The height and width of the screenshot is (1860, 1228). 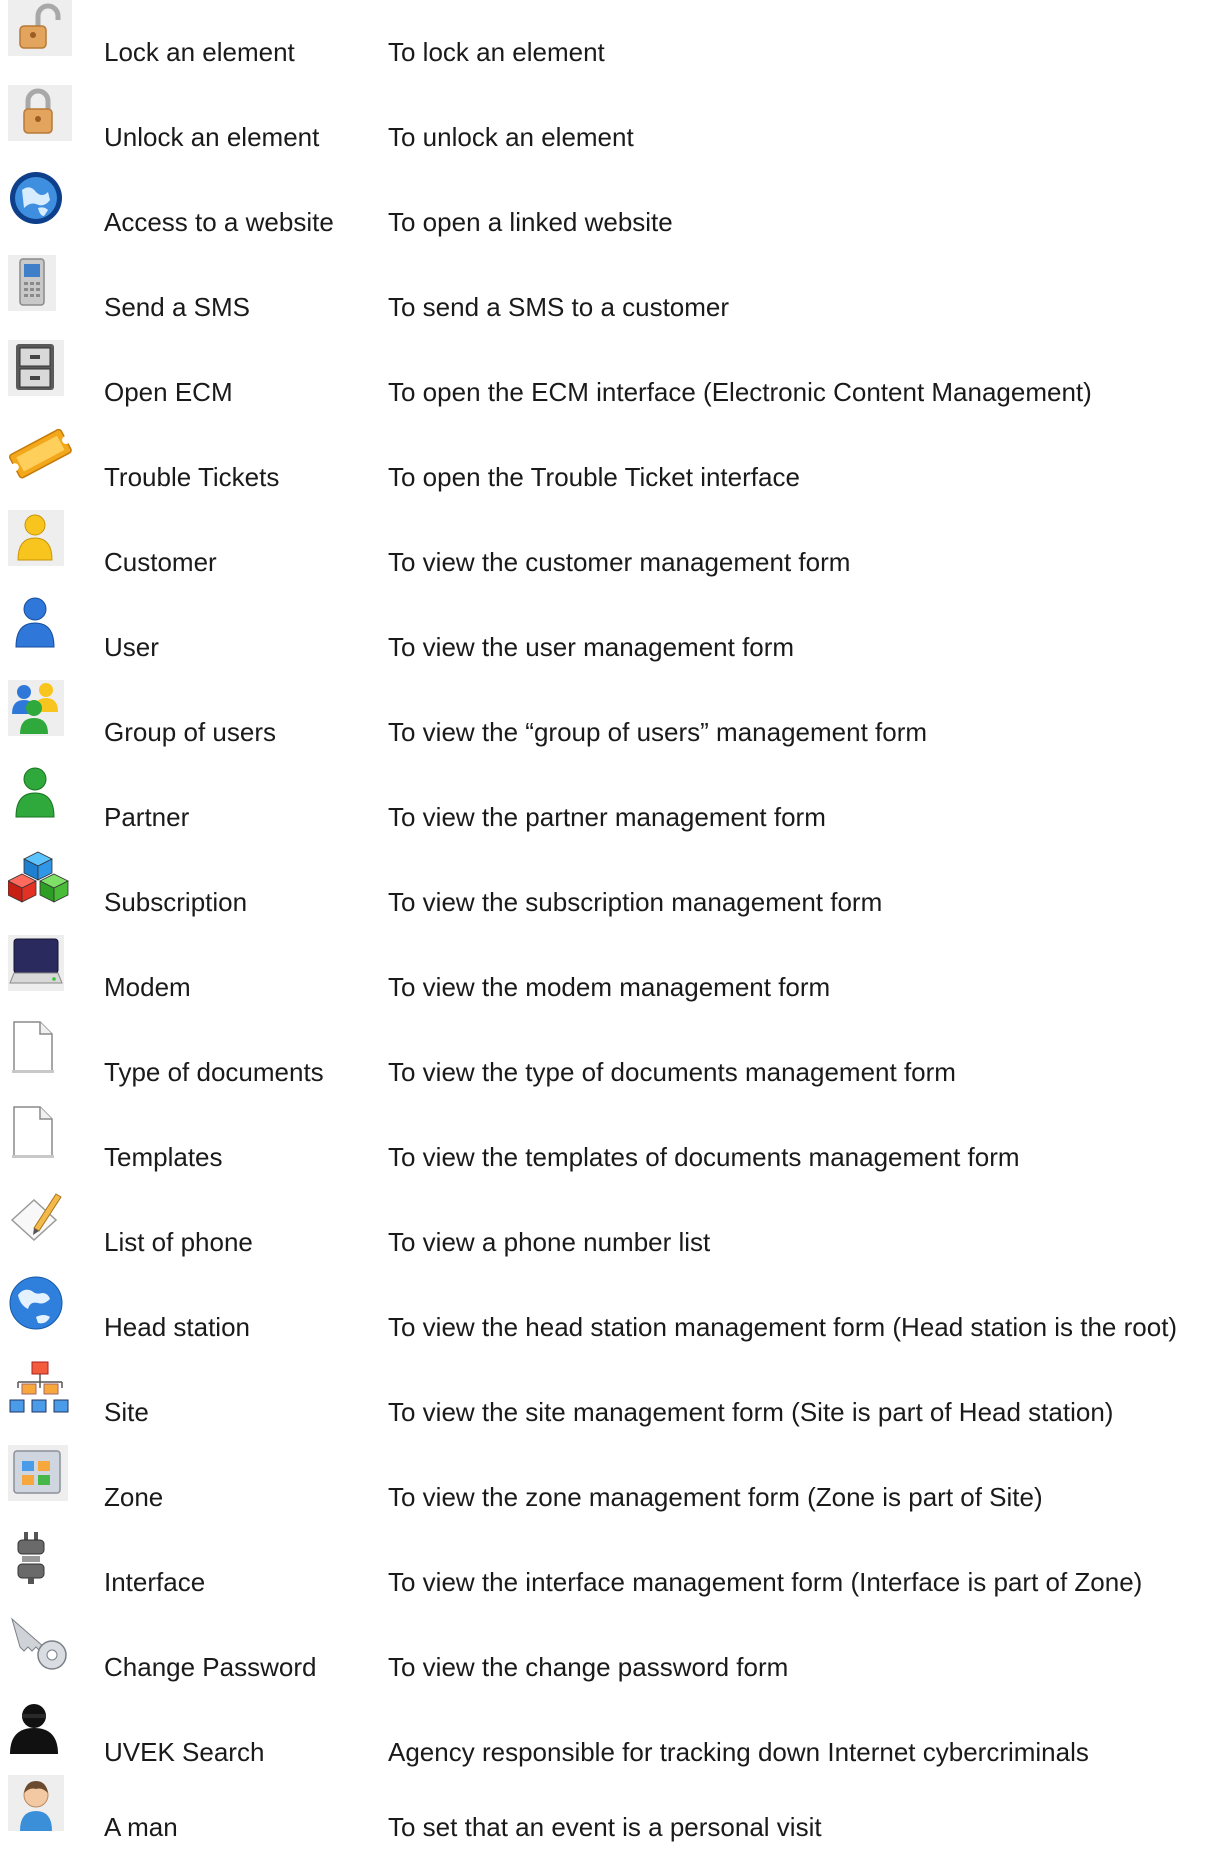 What do you see at coordinates (147, 987) in the screenshot?
I see `item-name: Modem` at bounding box center [147, 987].